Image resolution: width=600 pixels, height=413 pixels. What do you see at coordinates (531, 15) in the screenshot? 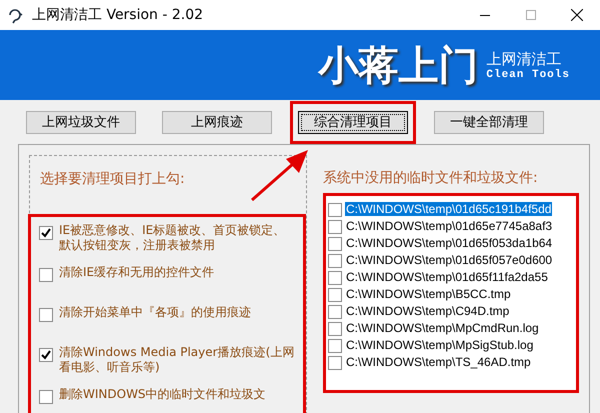
I see `maximize-icon` at bounding box center [531, 15].